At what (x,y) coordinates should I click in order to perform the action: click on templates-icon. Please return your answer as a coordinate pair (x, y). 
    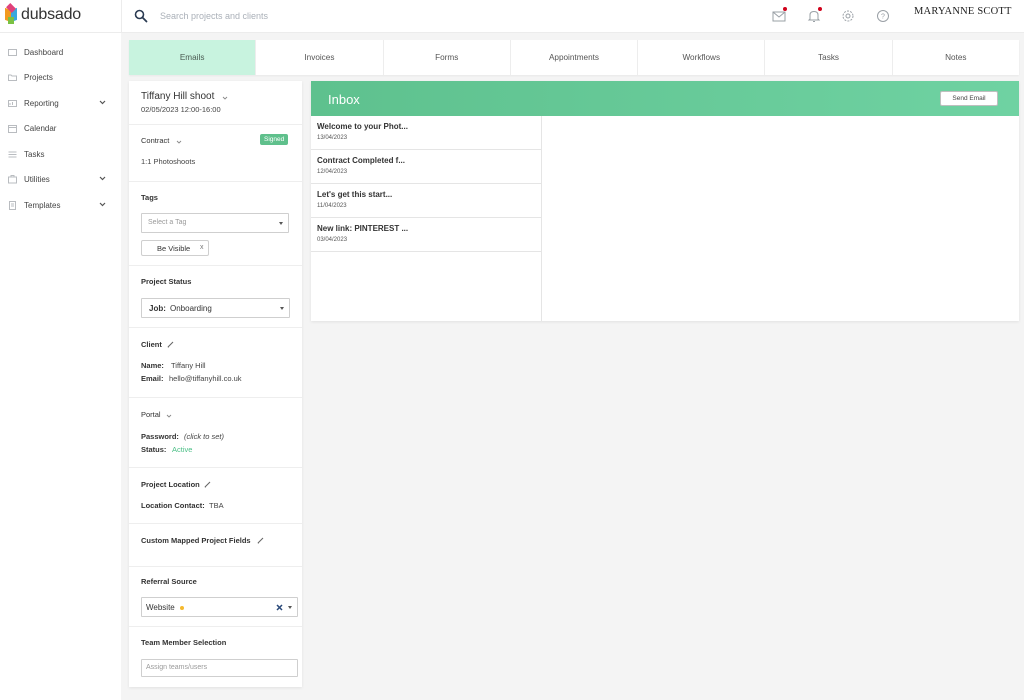
    Looking at the image, I should click on (12, 205).